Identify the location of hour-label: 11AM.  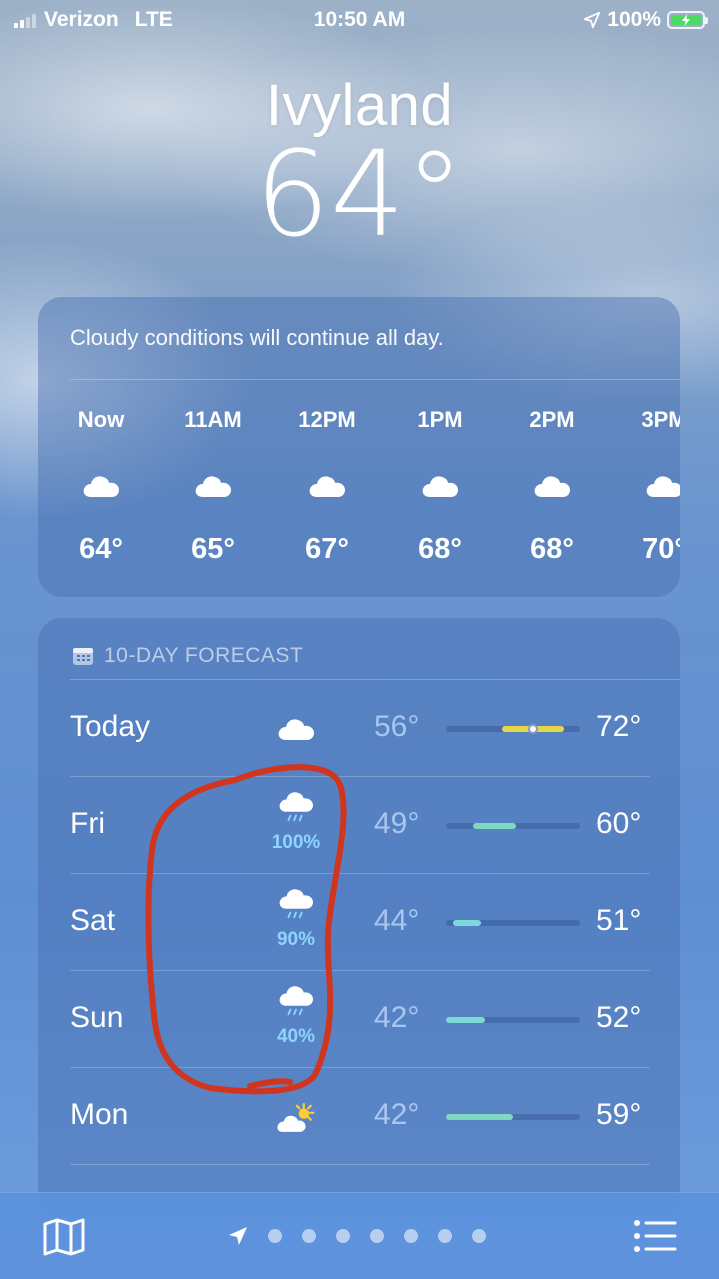
(213, 419).